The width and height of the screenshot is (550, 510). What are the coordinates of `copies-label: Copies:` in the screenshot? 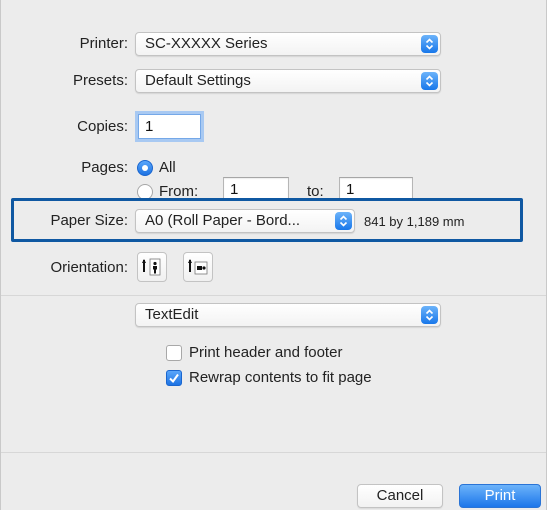 It's located at (102, 126).